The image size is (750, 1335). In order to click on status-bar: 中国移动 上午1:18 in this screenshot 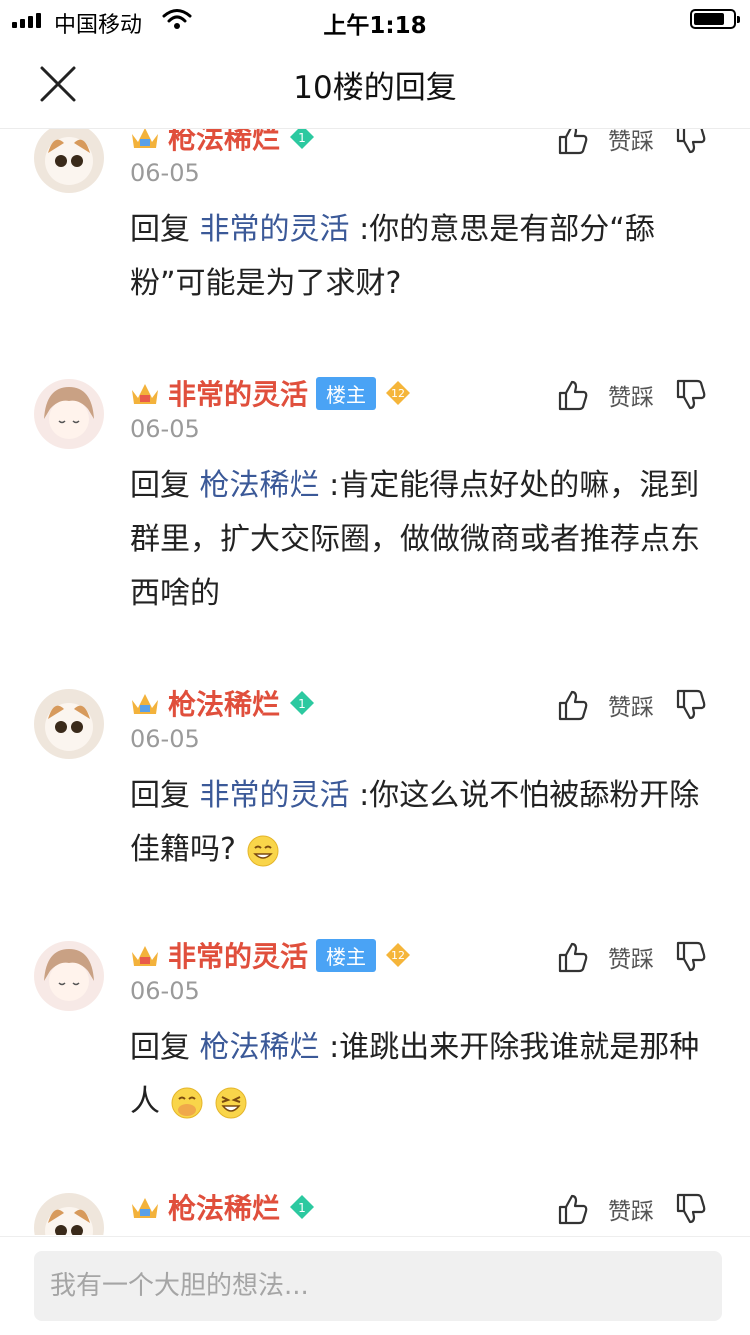, I will do `click(375, 20)`.